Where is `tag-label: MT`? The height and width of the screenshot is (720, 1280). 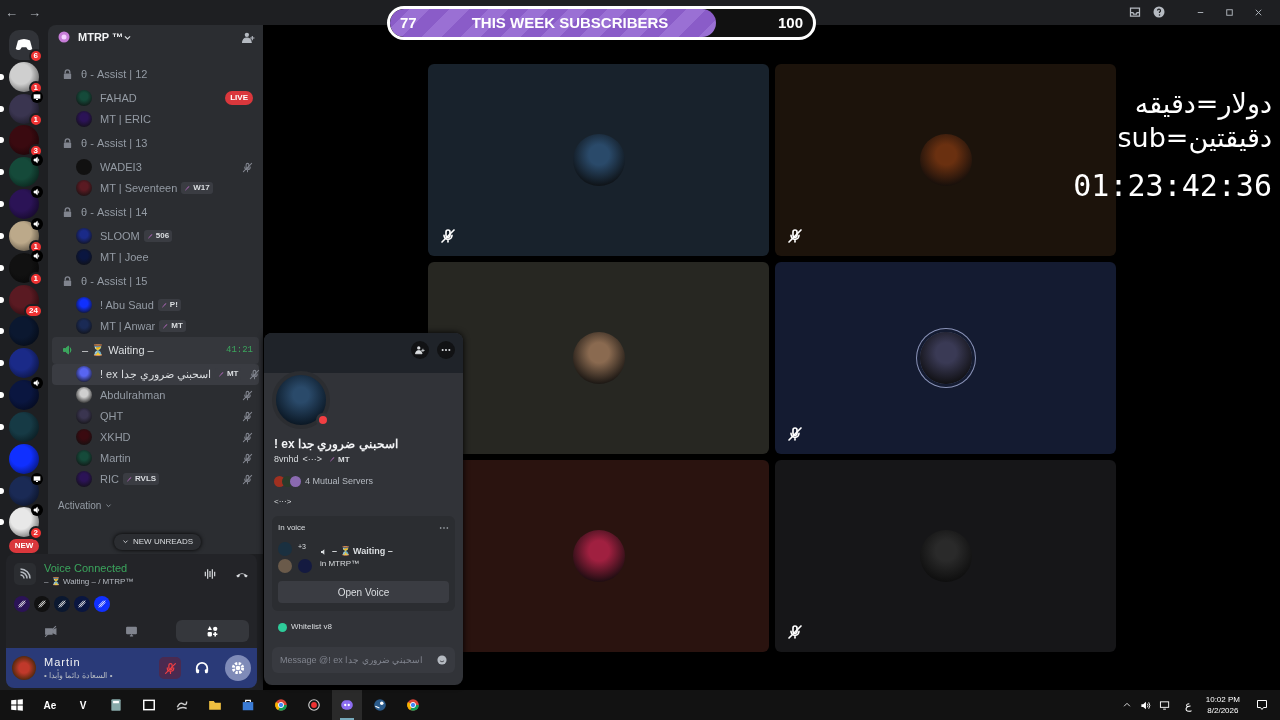
tag-label: MT is located at coordinates (232, 374).